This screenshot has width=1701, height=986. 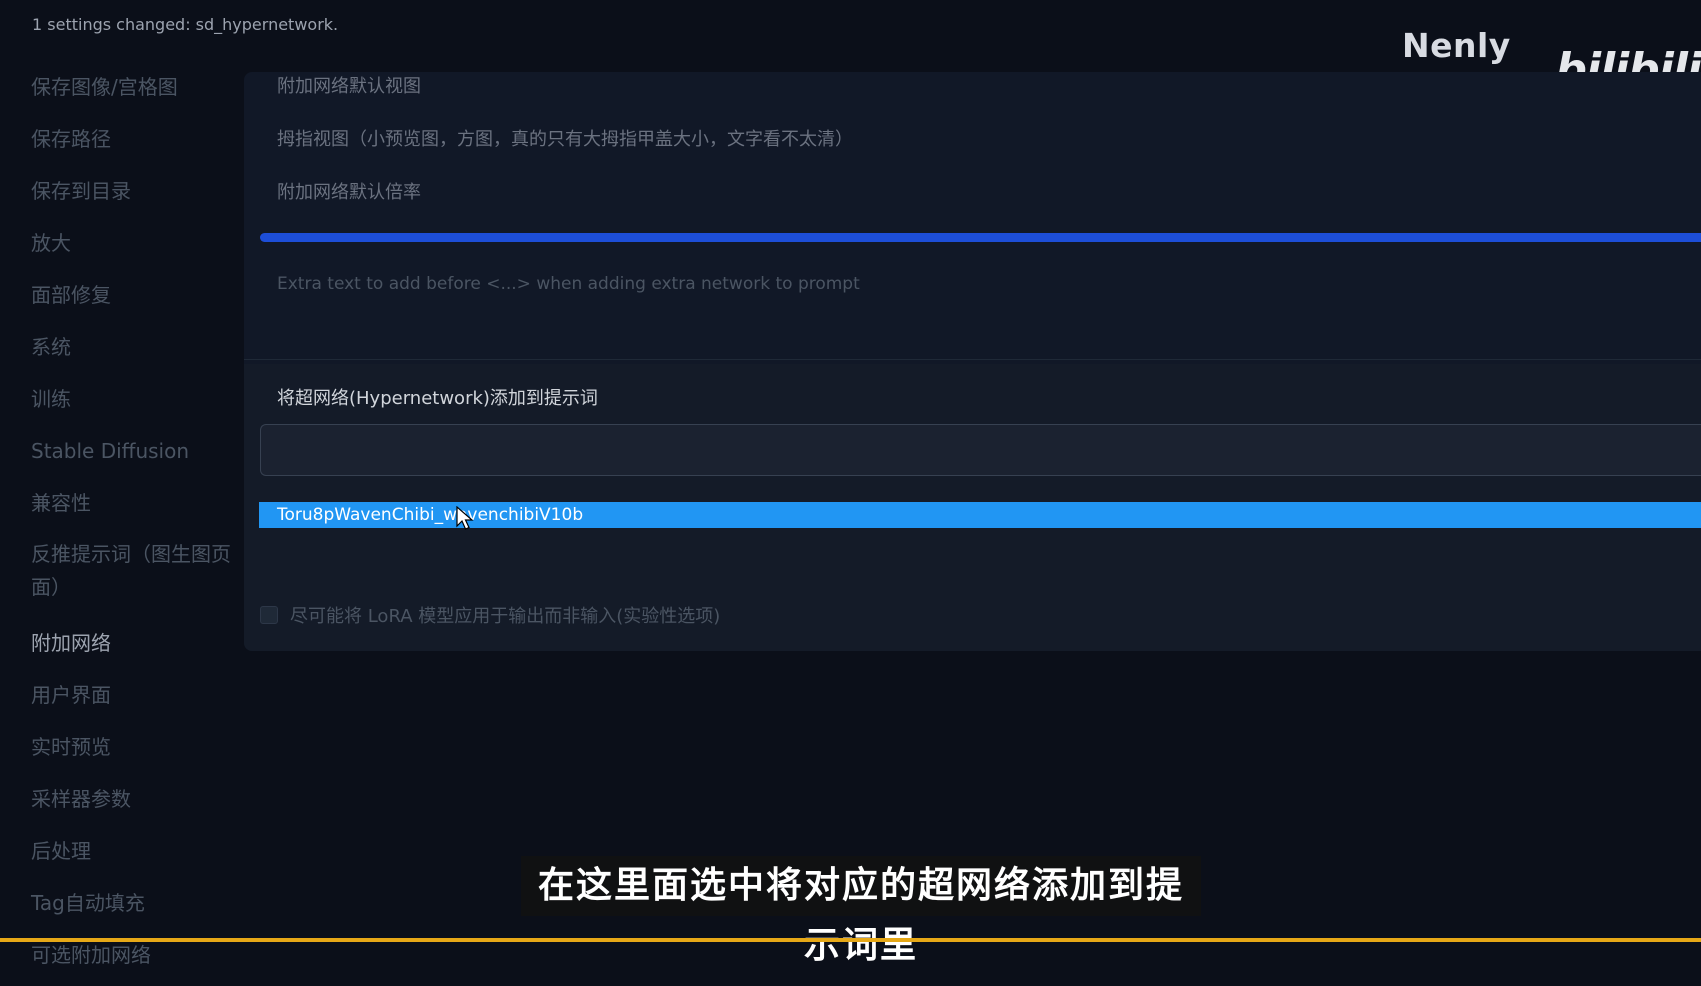 I want to click on thumbs-view-option: 拇指视图（小预览图，方图，真的只有大拇指甲盖大小，文字看不太清）, so click(x=565, y=138).